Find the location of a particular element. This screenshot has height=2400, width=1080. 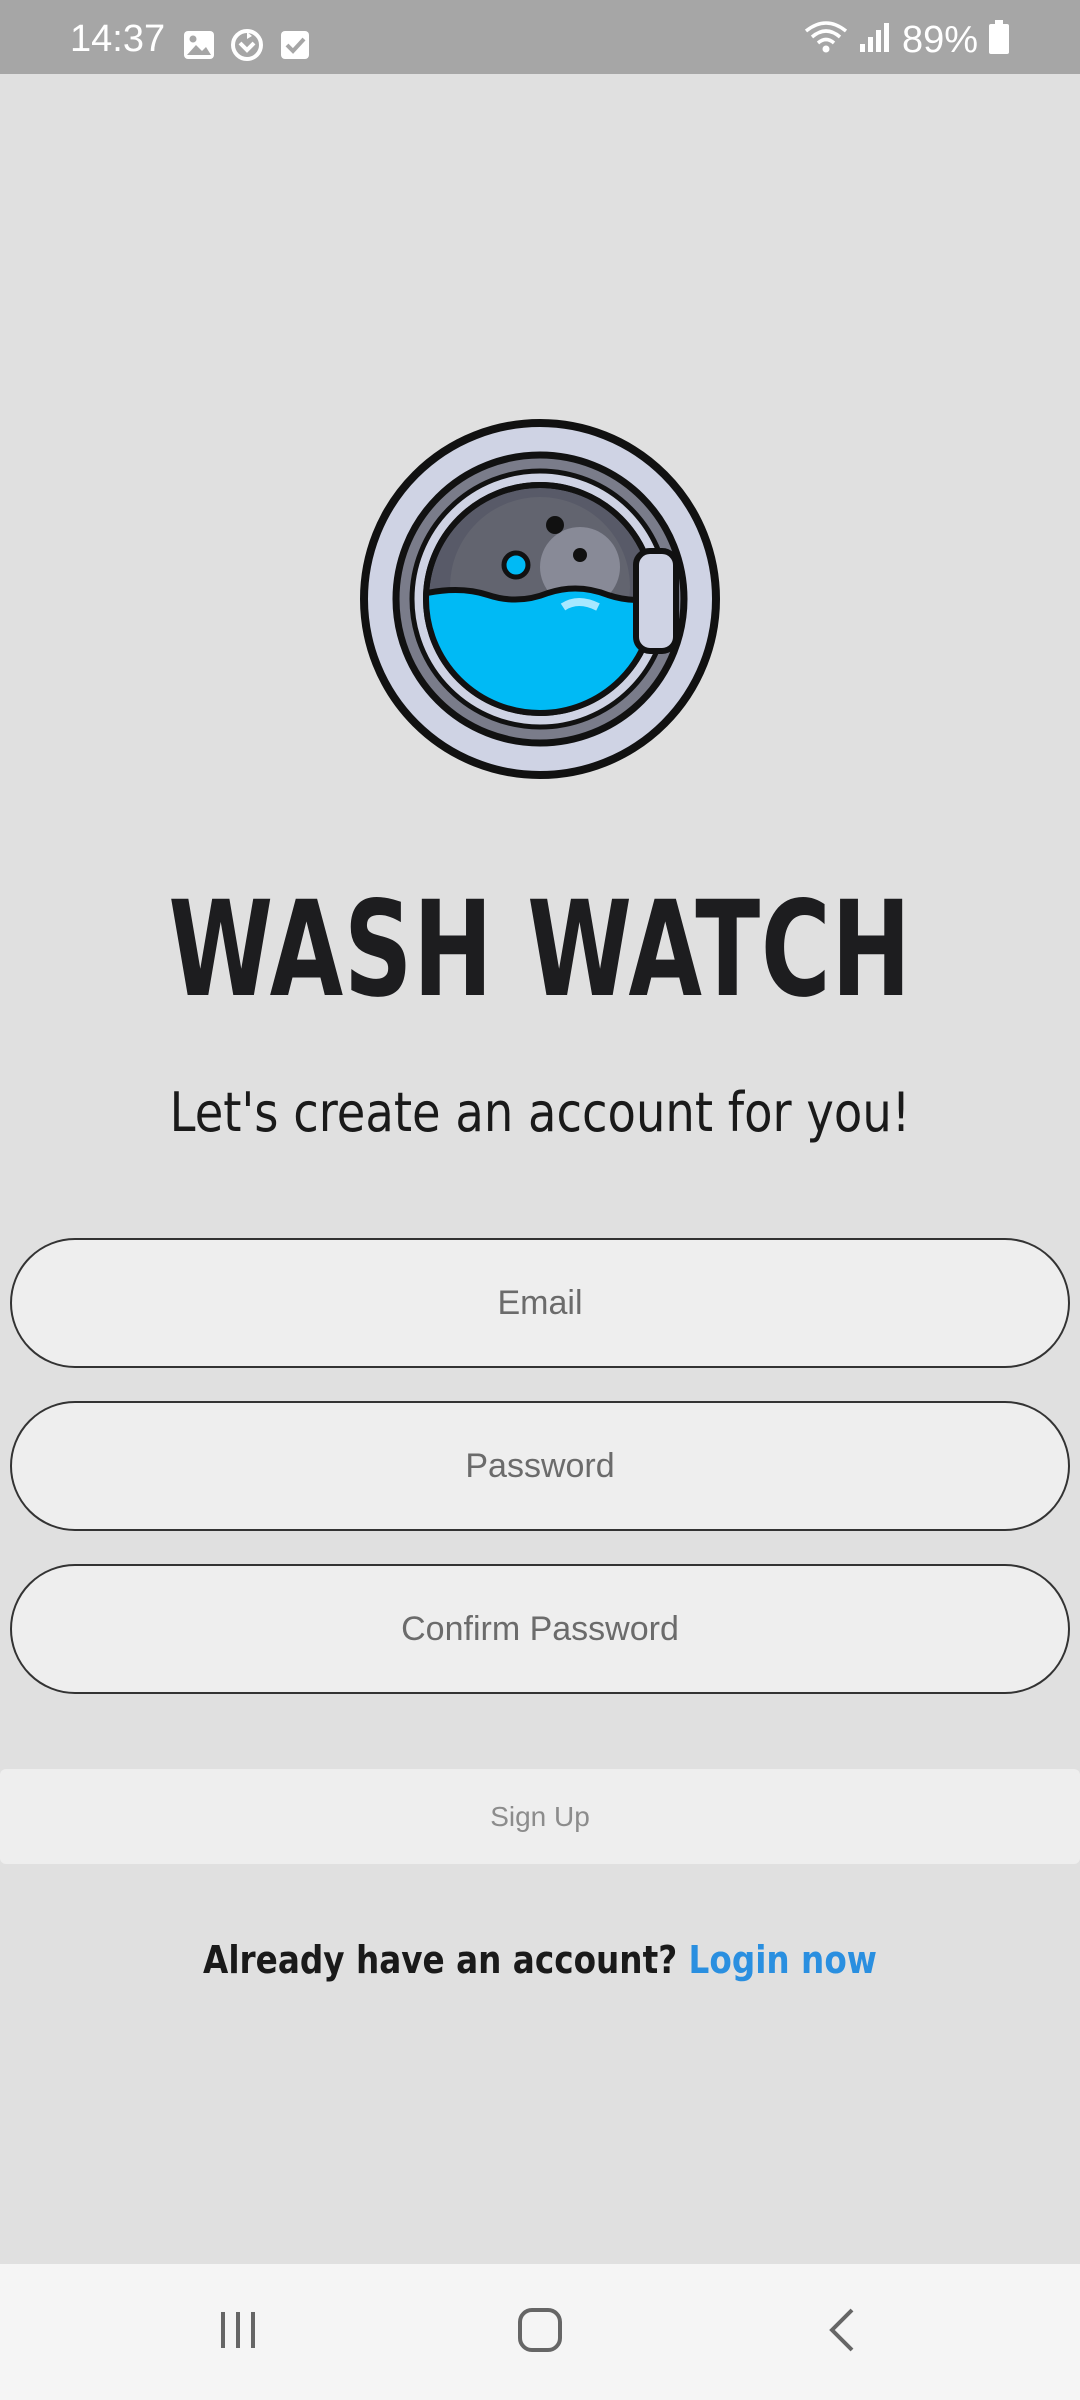

status-notification-icons is located at coordinates (247, 45).